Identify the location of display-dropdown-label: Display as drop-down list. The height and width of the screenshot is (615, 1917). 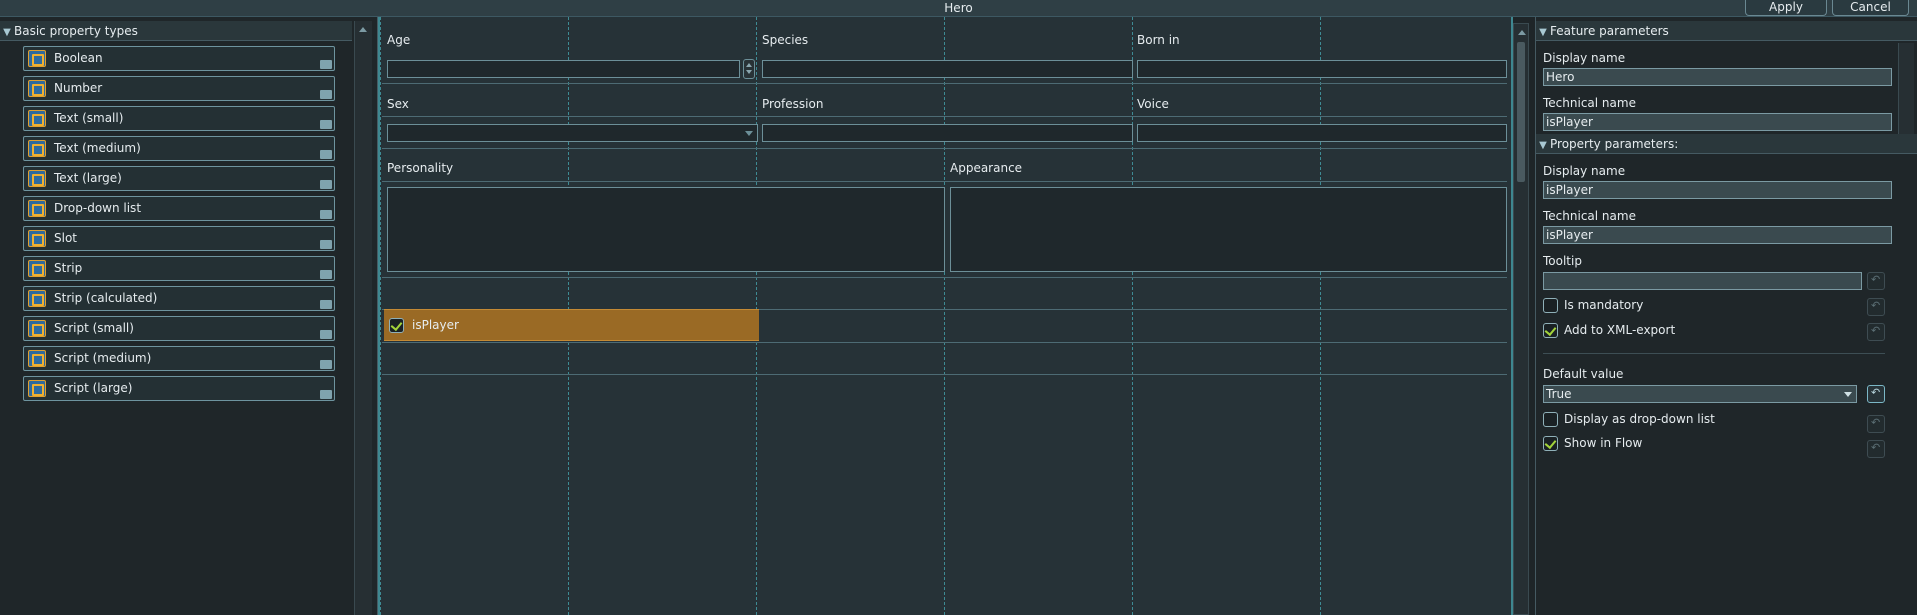
(1639, 419).